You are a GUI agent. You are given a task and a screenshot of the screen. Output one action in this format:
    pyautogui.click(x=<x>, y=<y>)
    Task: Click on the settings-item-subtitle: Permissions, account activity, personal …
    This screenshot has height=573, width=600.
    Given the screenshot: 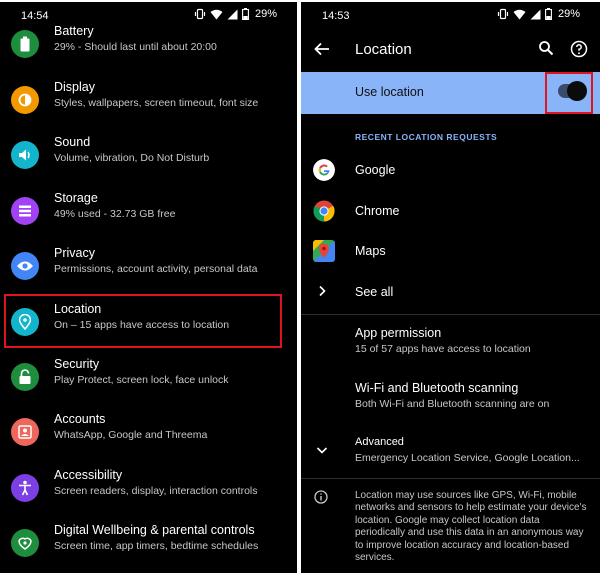 What is the action you would take?
    pyautogui.click(x=156, y=269)
    